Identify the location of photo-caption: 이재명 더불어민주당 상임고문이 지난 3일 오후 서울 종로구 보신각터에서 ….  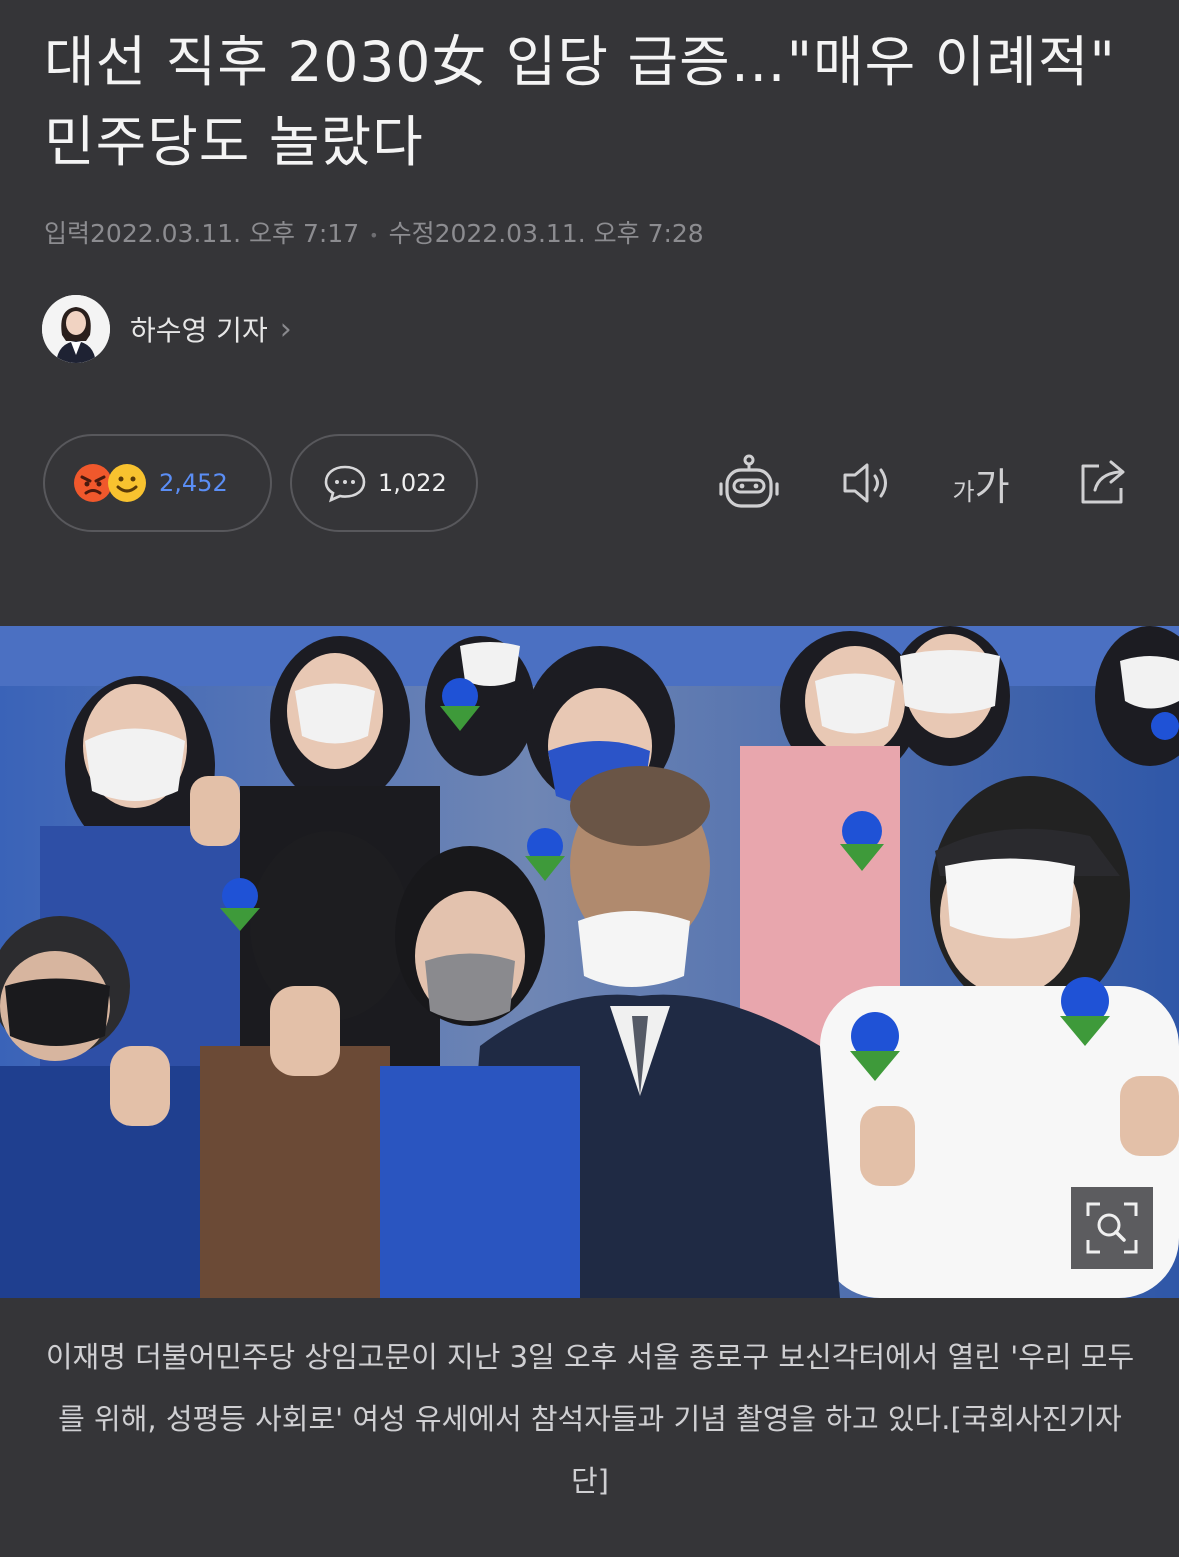
(590, 1419).